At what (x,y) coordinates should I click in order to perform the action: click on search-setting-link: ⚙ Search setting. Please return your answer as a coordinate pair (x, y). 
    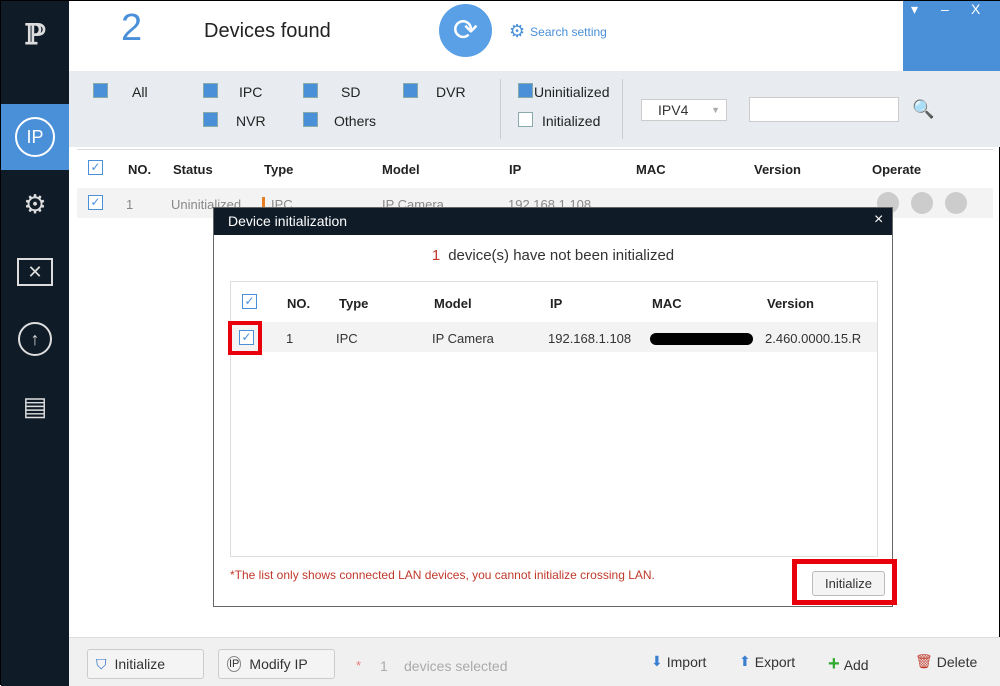
    Looking at the image, I should click on (558, 31).